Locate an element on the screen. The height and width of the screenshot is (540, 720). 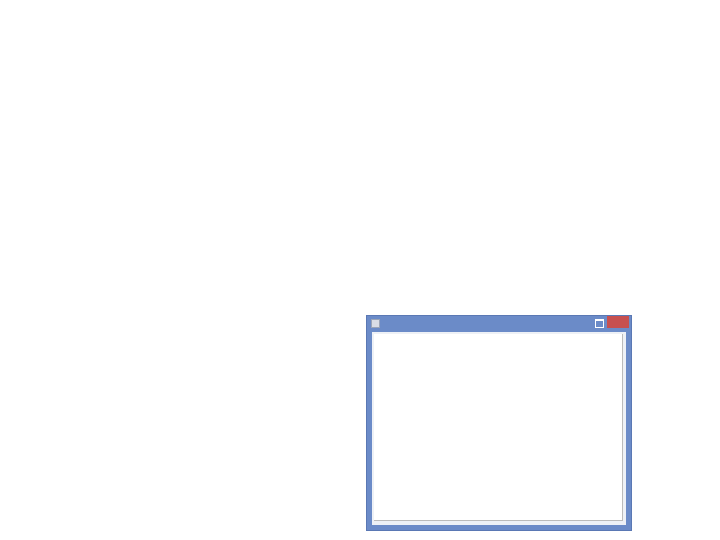
minimize-button is located at coordinates (585, 323).